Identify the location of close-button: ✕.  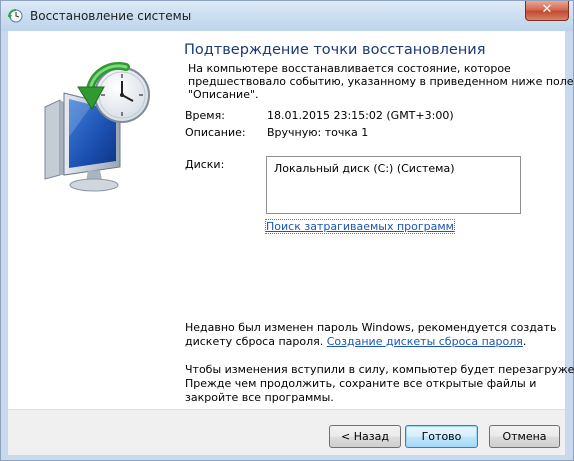
(547, 11).